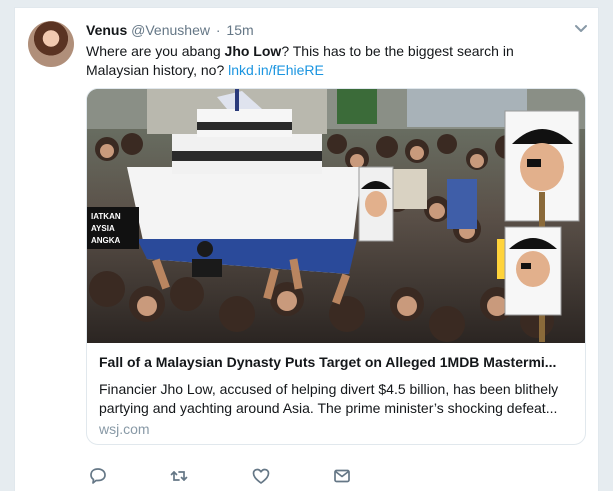 Image resolution: width=613 pixels, height=491 pixels. I want to click on tweet-actions, so click(266, 476).